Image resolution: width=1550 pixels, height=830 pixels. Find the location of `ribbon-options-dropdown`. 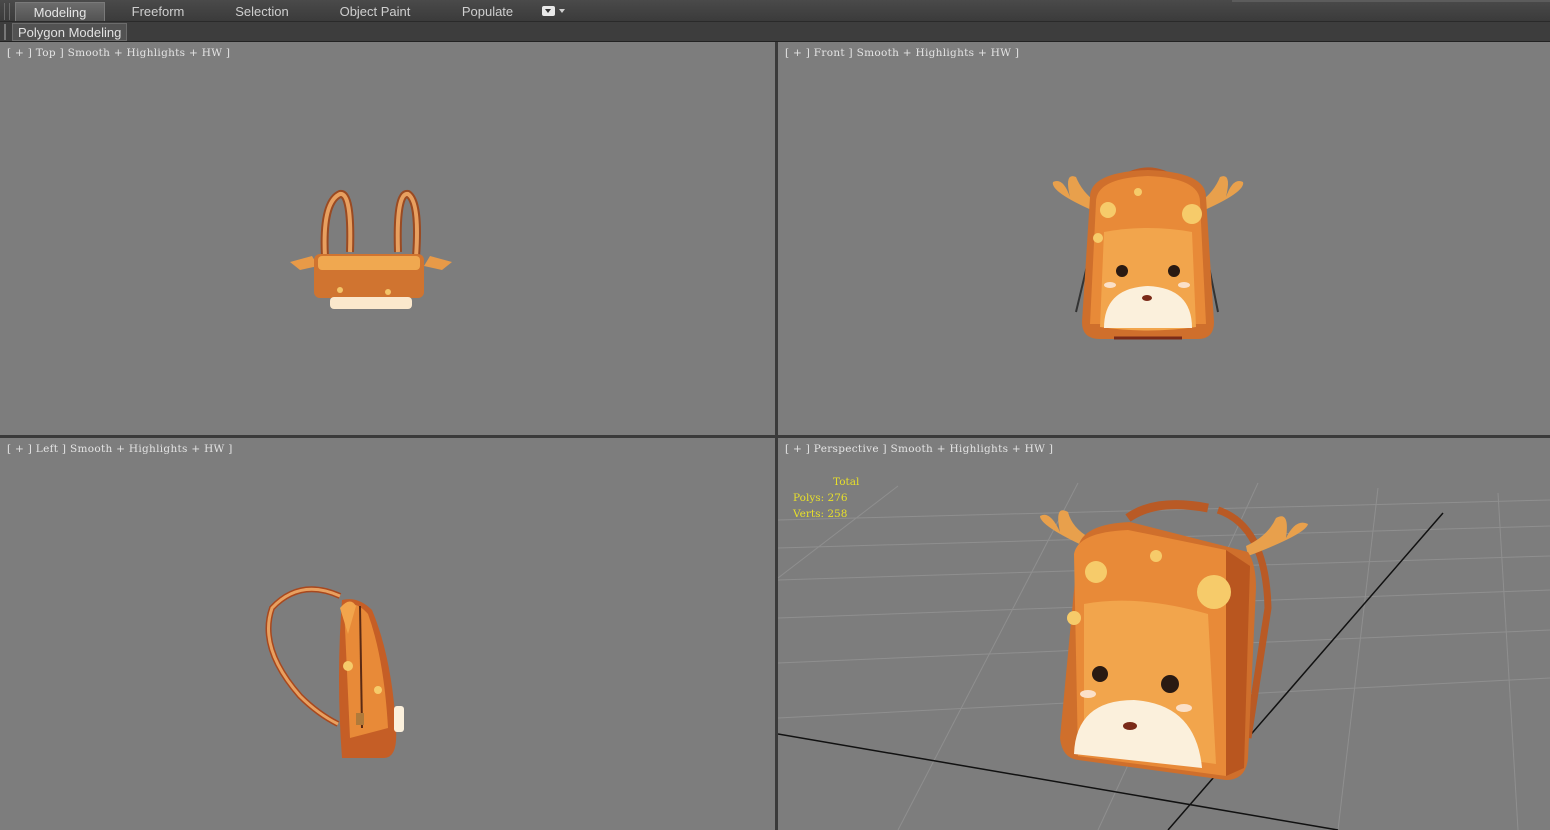

ribbon-options-dropdown is located at coordinates (555, 12).